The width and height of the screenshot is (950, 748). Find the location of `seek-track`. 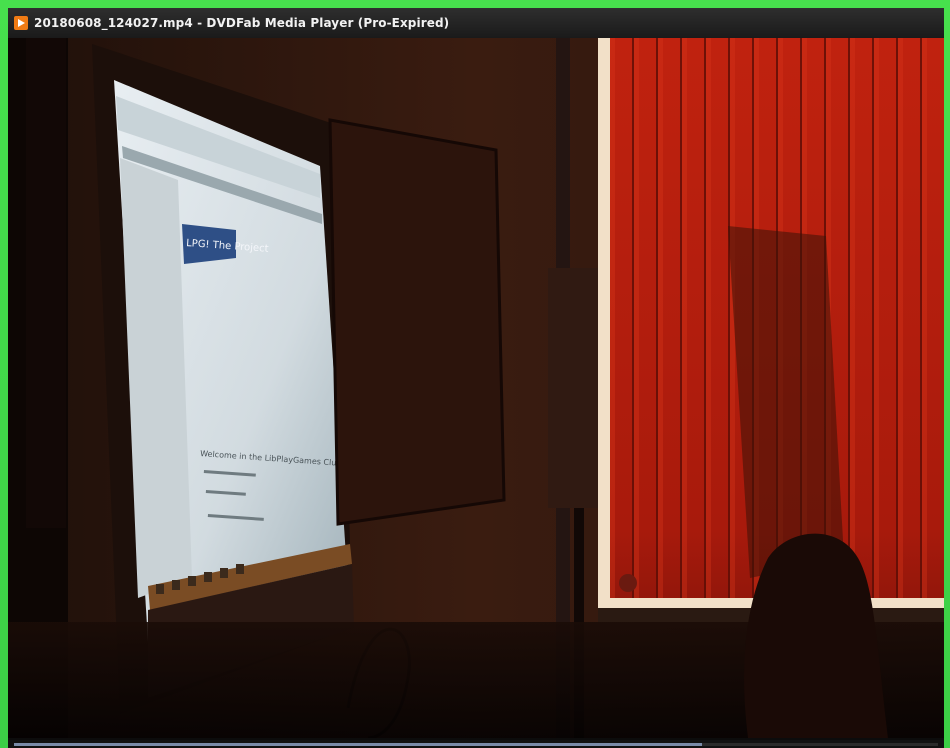

seek-track is located at coordinates (476, 744).